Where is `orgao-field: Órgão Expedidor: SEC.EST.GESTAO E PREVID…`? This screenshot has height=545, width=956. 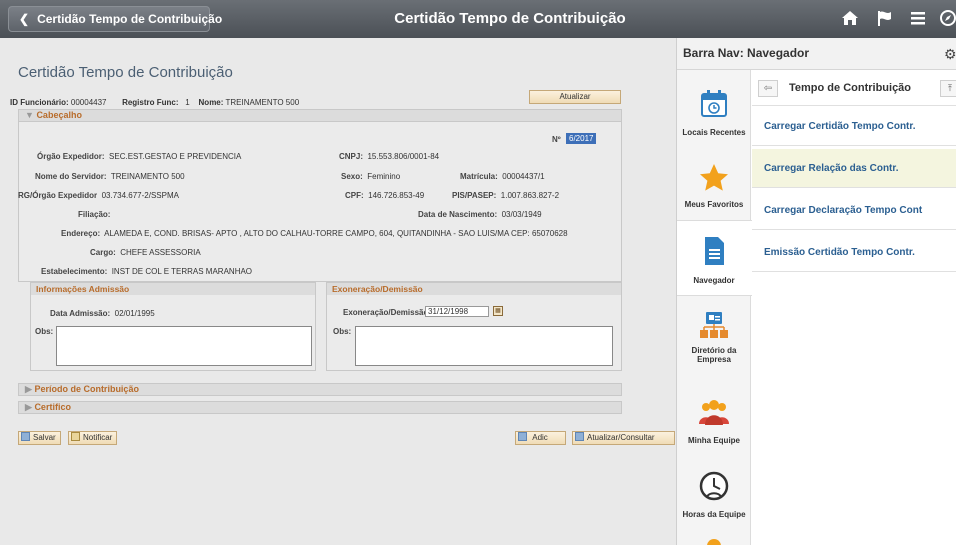
orgao-field: Órgão Expedidor: SEC.EST.GESTAO E PREVID… is located at coordinates (139, 156).